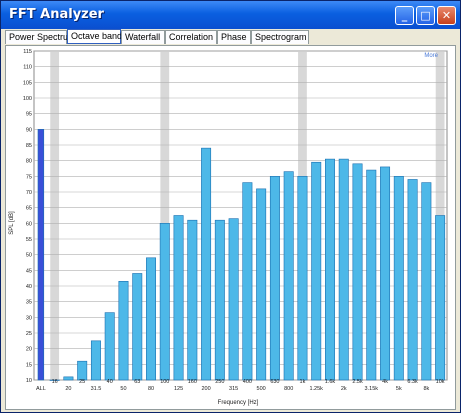  Describe the element at coordinates (29, 130) in the screenshot. I see `y-tick-label: 90` at that location.